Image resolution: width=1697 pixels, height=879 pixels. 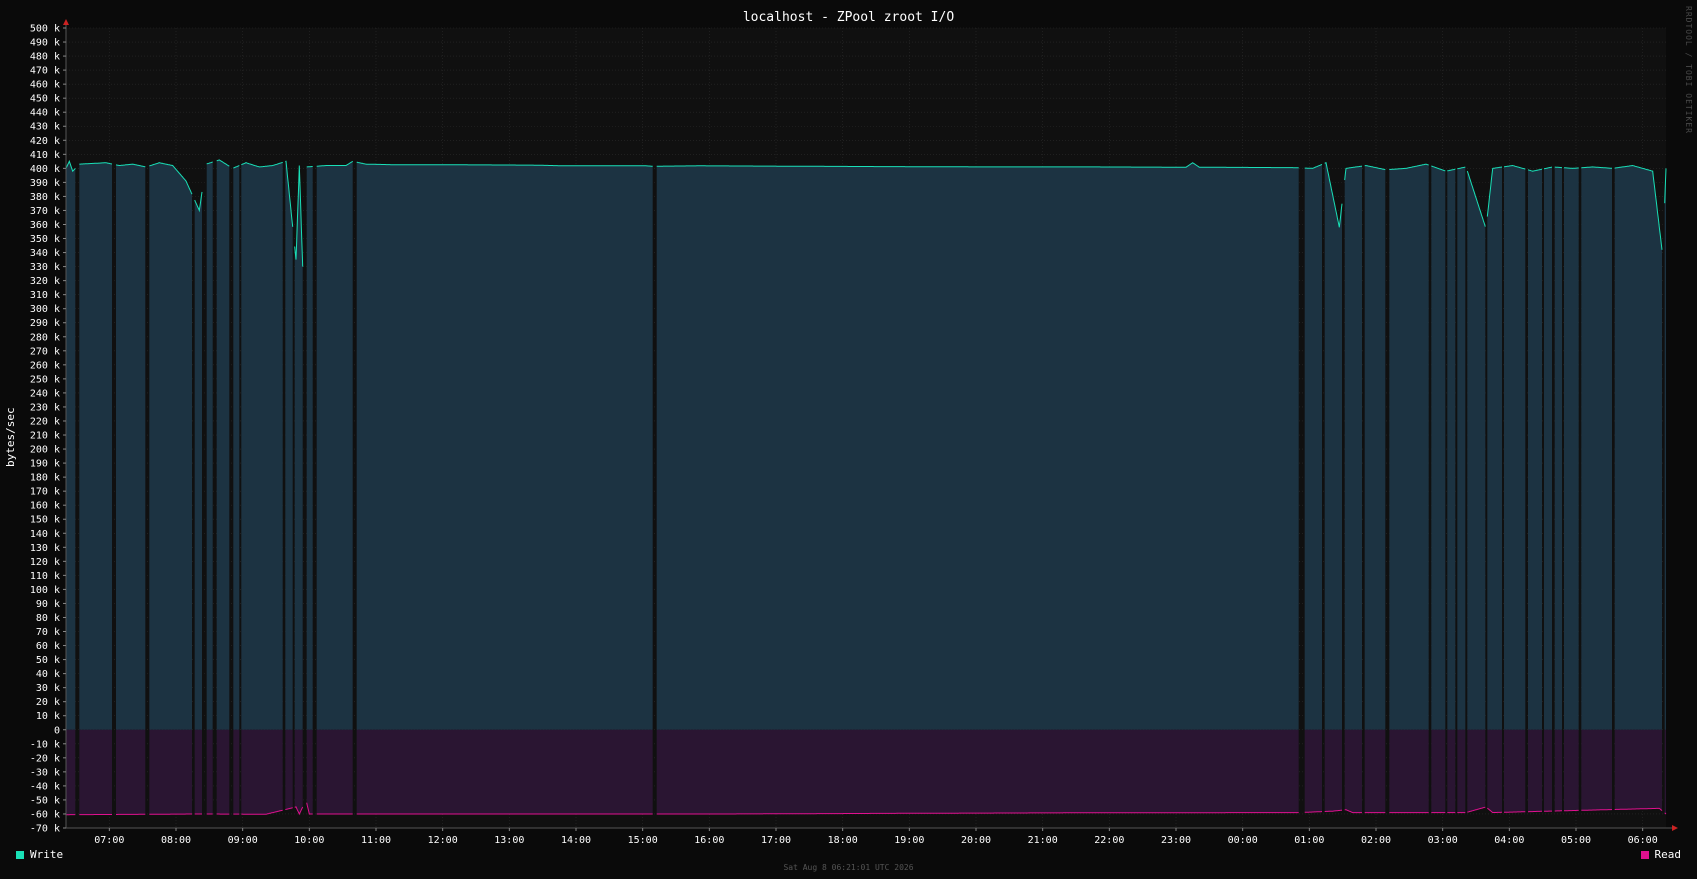 I want to click on y-tick-label: 50 k, so click(x=48, y=660).